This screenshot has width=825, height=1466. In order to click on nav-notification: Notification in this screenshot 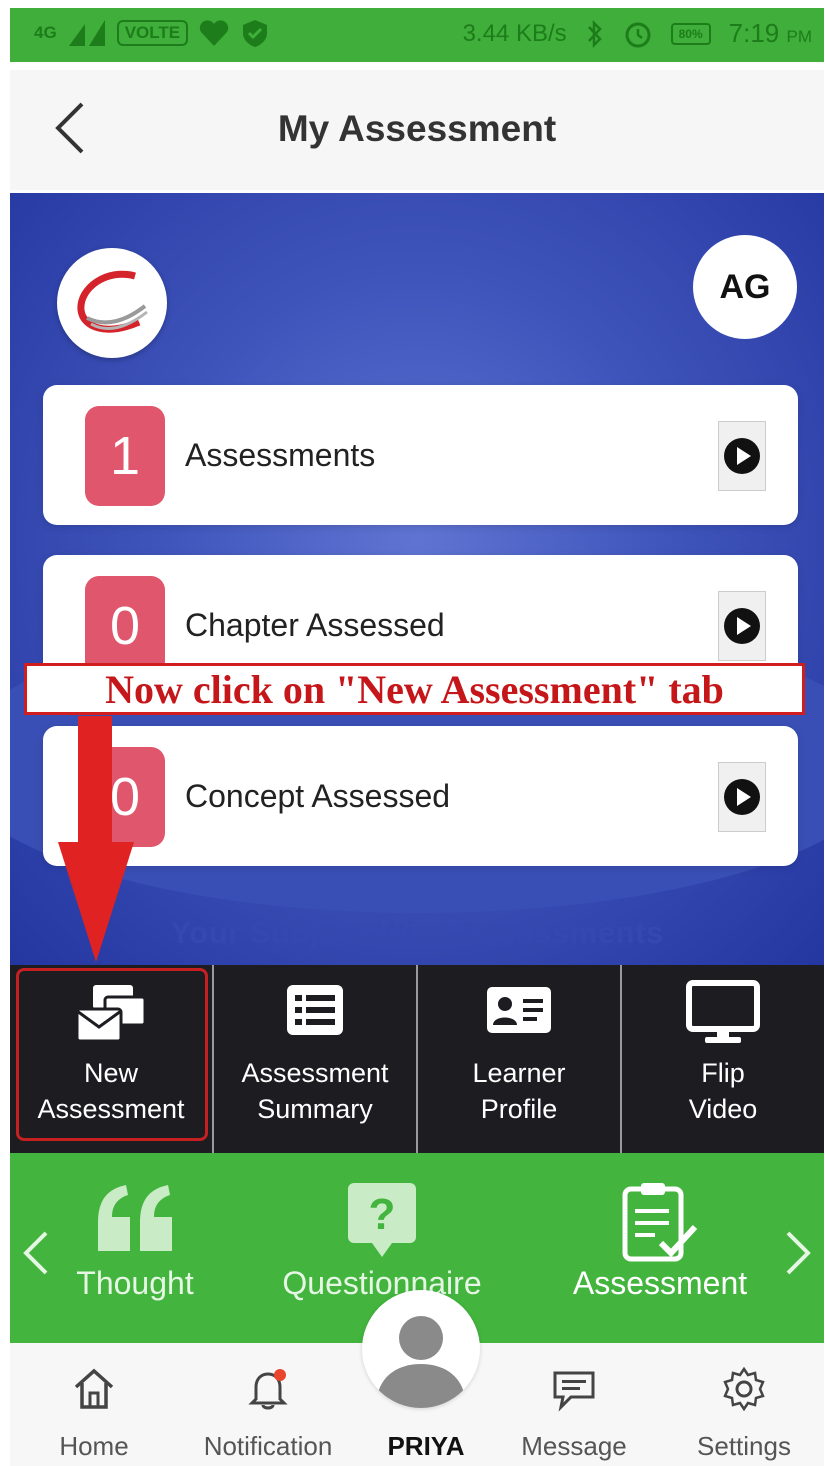, I will do `click(268, 1404)`.